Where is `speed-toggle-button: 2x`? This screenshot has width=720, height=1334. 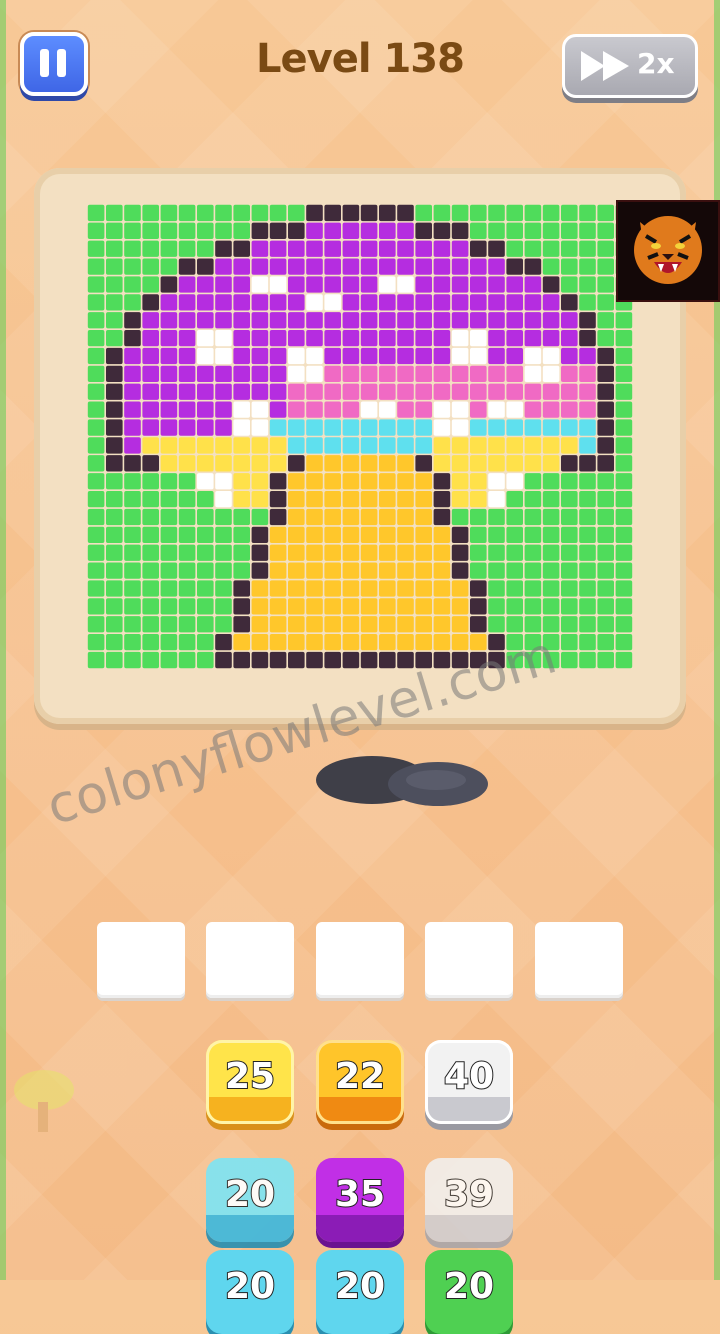 speed-toggle-button: 2x is located at coordinates (630, 66).